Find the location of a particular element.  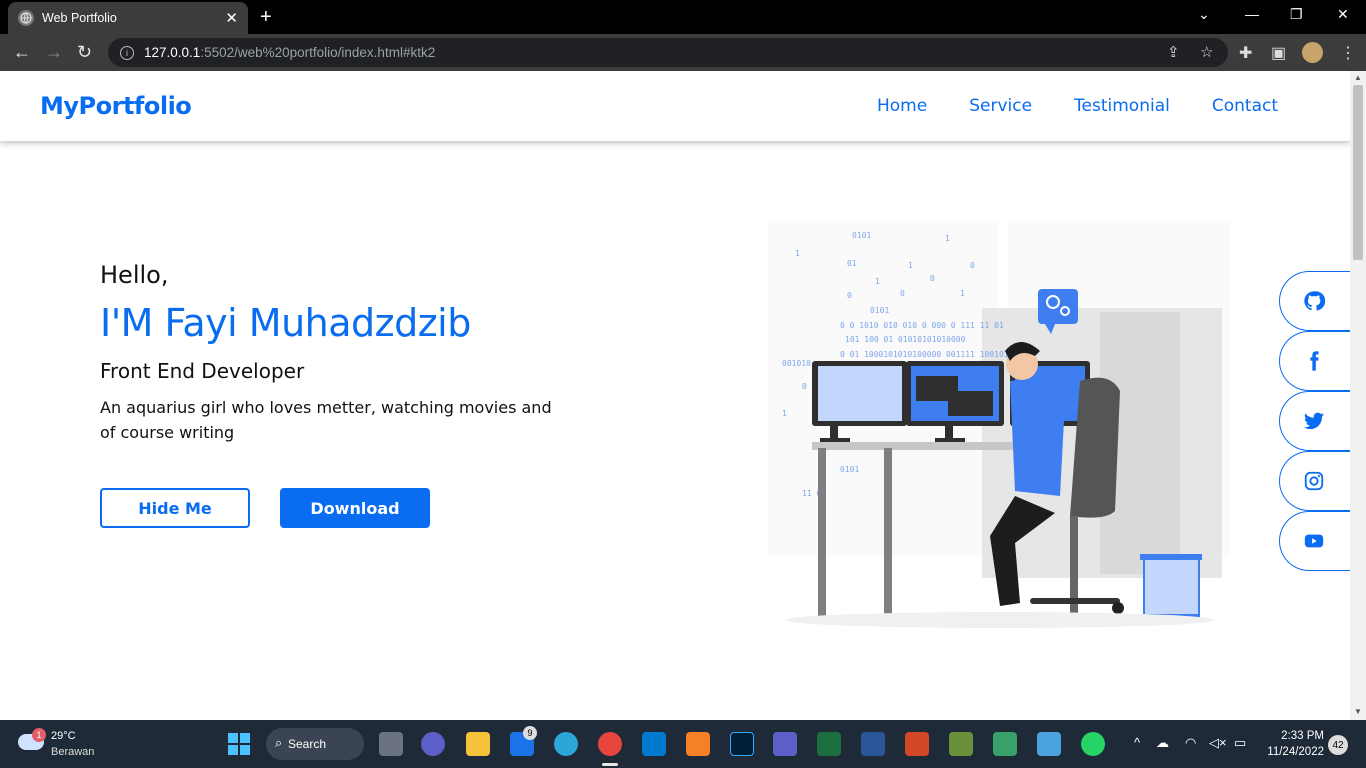

youtube-icon is located at coordinates (1313, 541).